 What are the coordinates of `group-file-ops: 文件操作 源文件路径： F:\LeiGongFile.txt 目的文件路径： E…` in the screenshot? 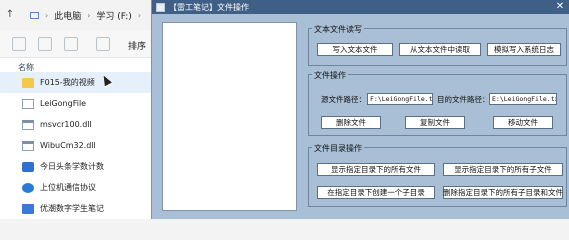 It's located at (437, 103).